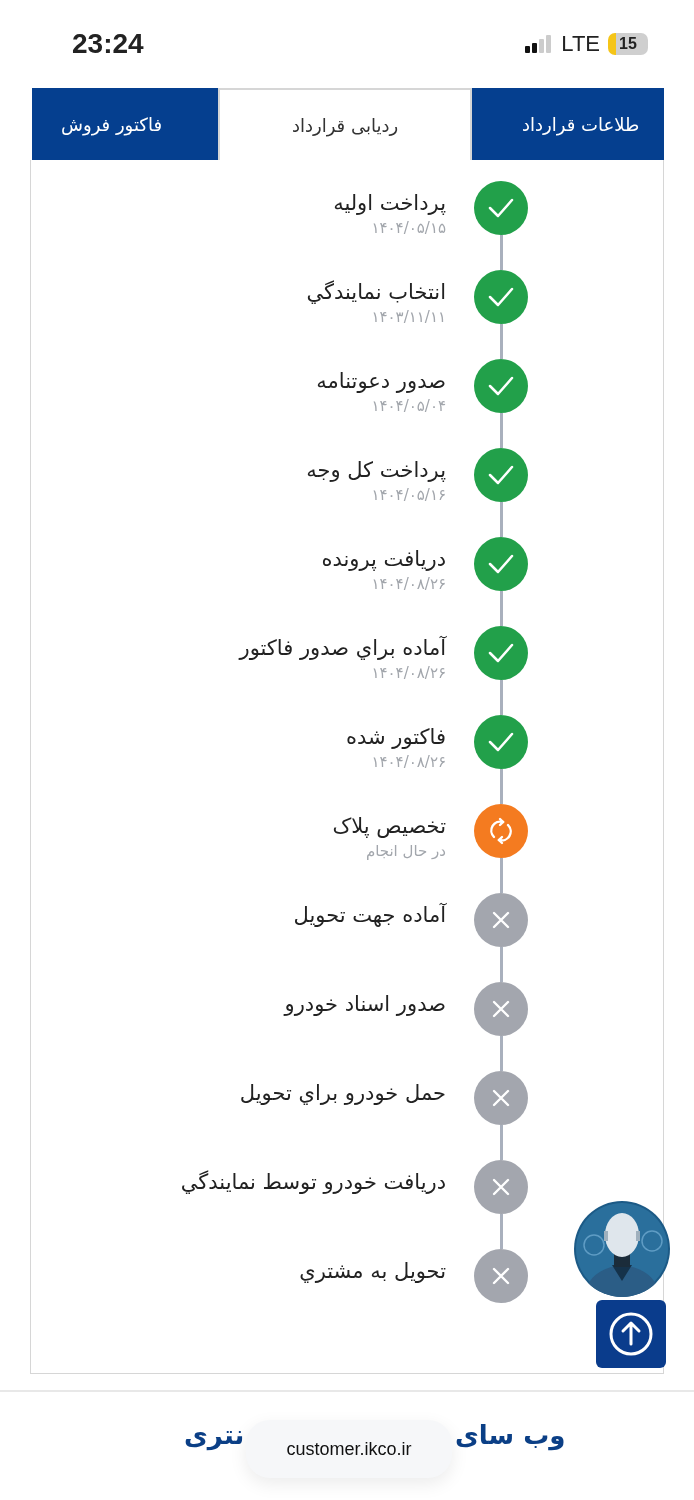 This screenshot has height=1500, width=694. I want to click on arrow-up-icon, so click(631, 1334).